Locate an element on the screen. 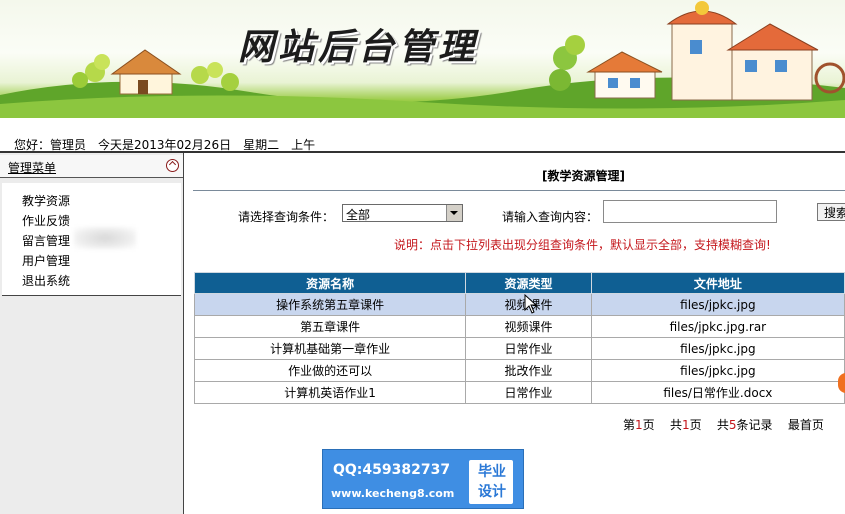 The width and height of the screenshot is (845, 514). cell-resource-name: 第五章课件 is located at coordinates (330, 326).